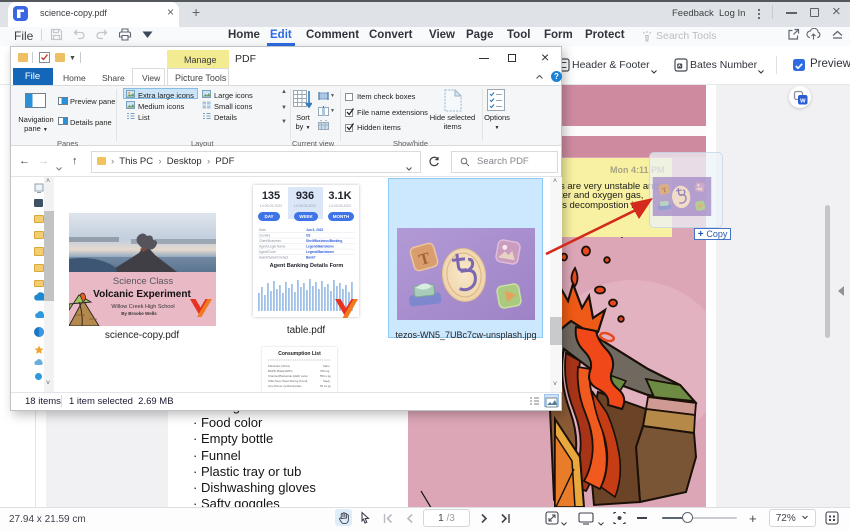  I want to click on svg-text:Shlel Neox Steel Stirring (Foo: Shlel Neox Steel Stirring (Food), so click(287, 381).